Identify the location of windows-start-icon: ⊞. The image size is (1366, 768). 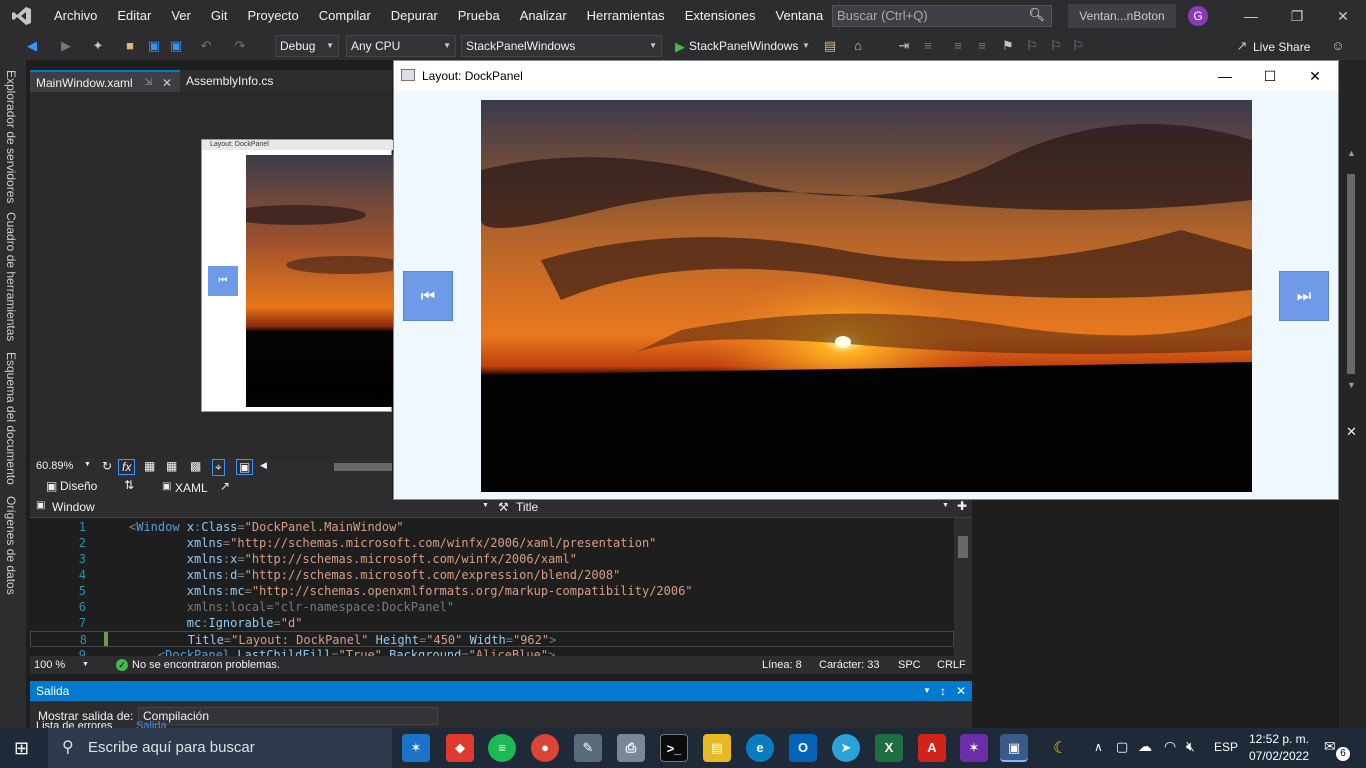
(21, 748).